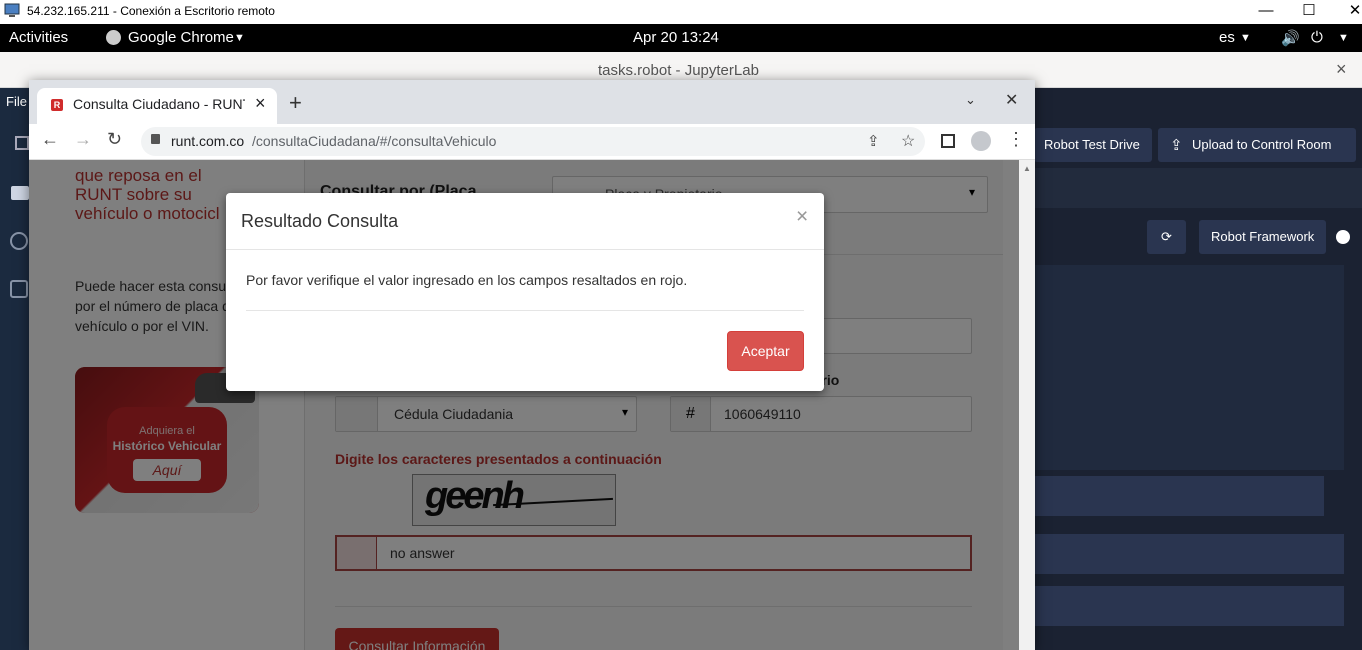 This screenshot has height=650, width=1362. Describe the element at coordinates (765, 351) in the screenshot. I see `accept-button: Aceptar` at that location.